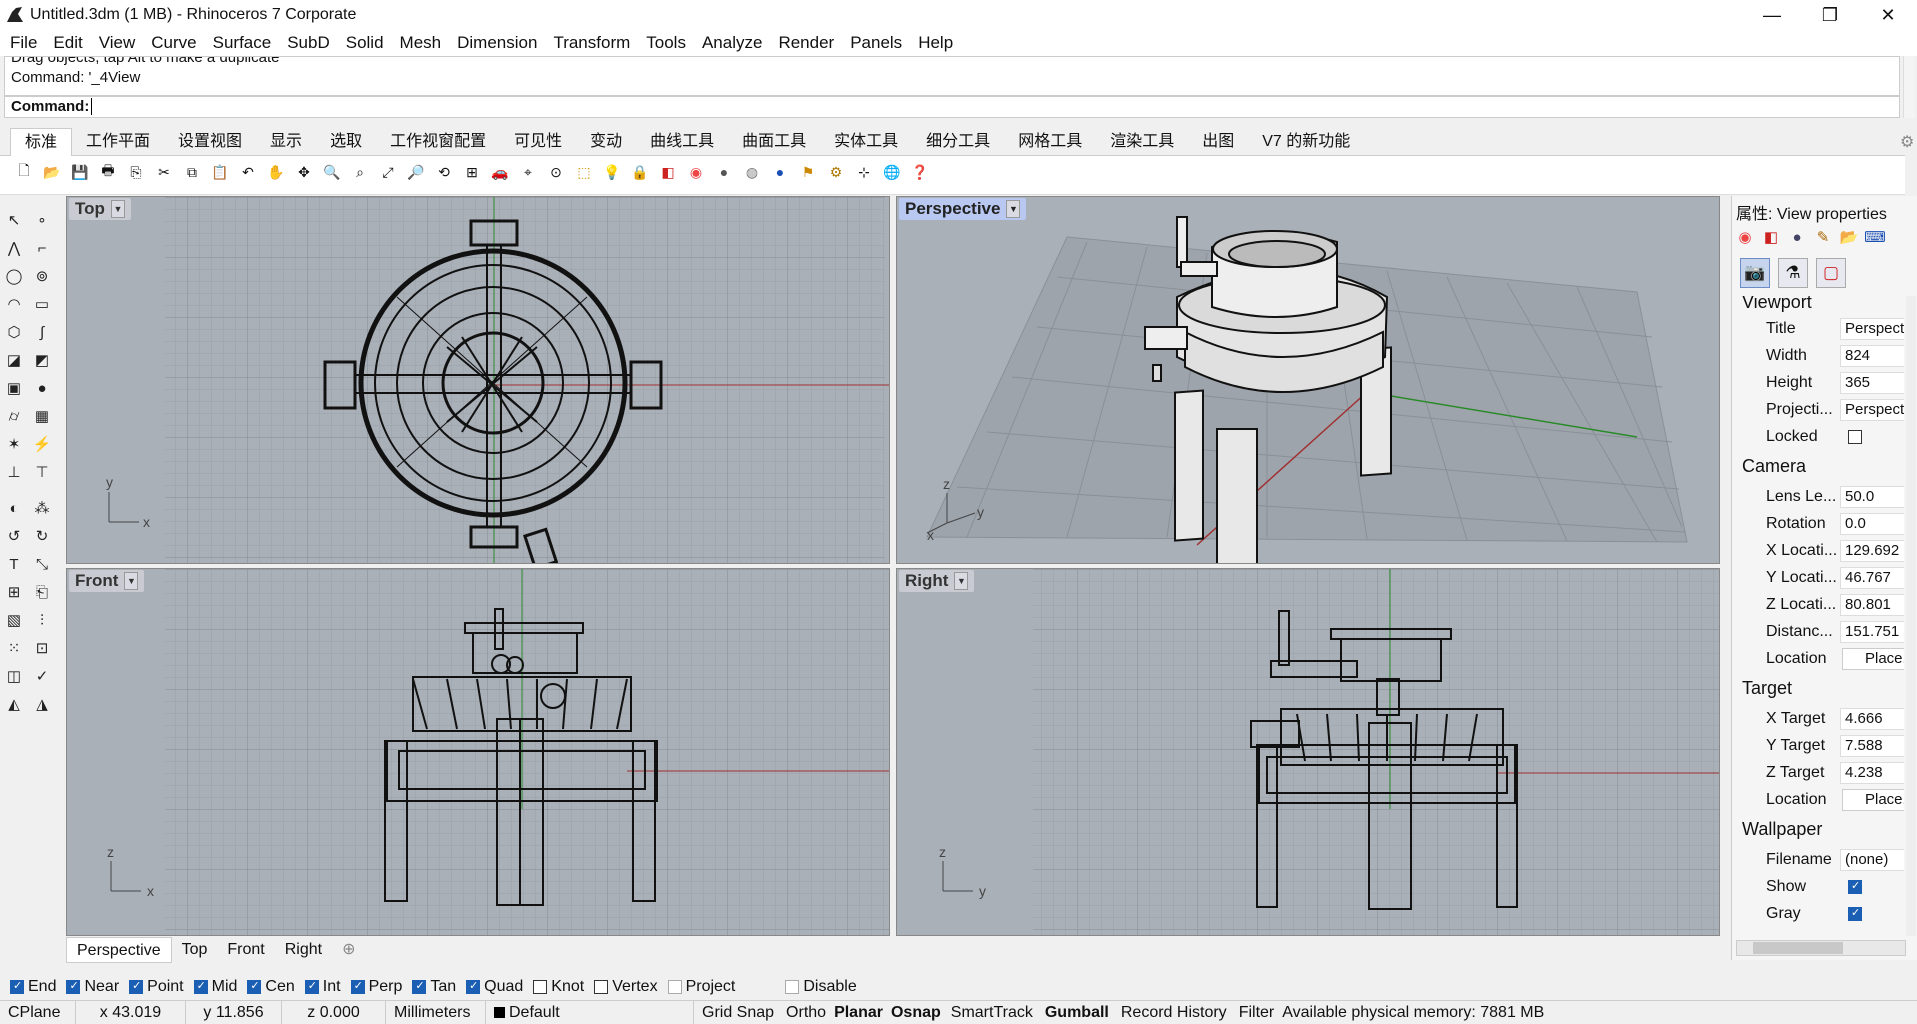 Image resolution: width=1917 pixels, height=1024 pixels. What do you see at coordinates (701, 987) in the screenshot?
I see `osnap-project: Project` at bounding box center [701, 987].